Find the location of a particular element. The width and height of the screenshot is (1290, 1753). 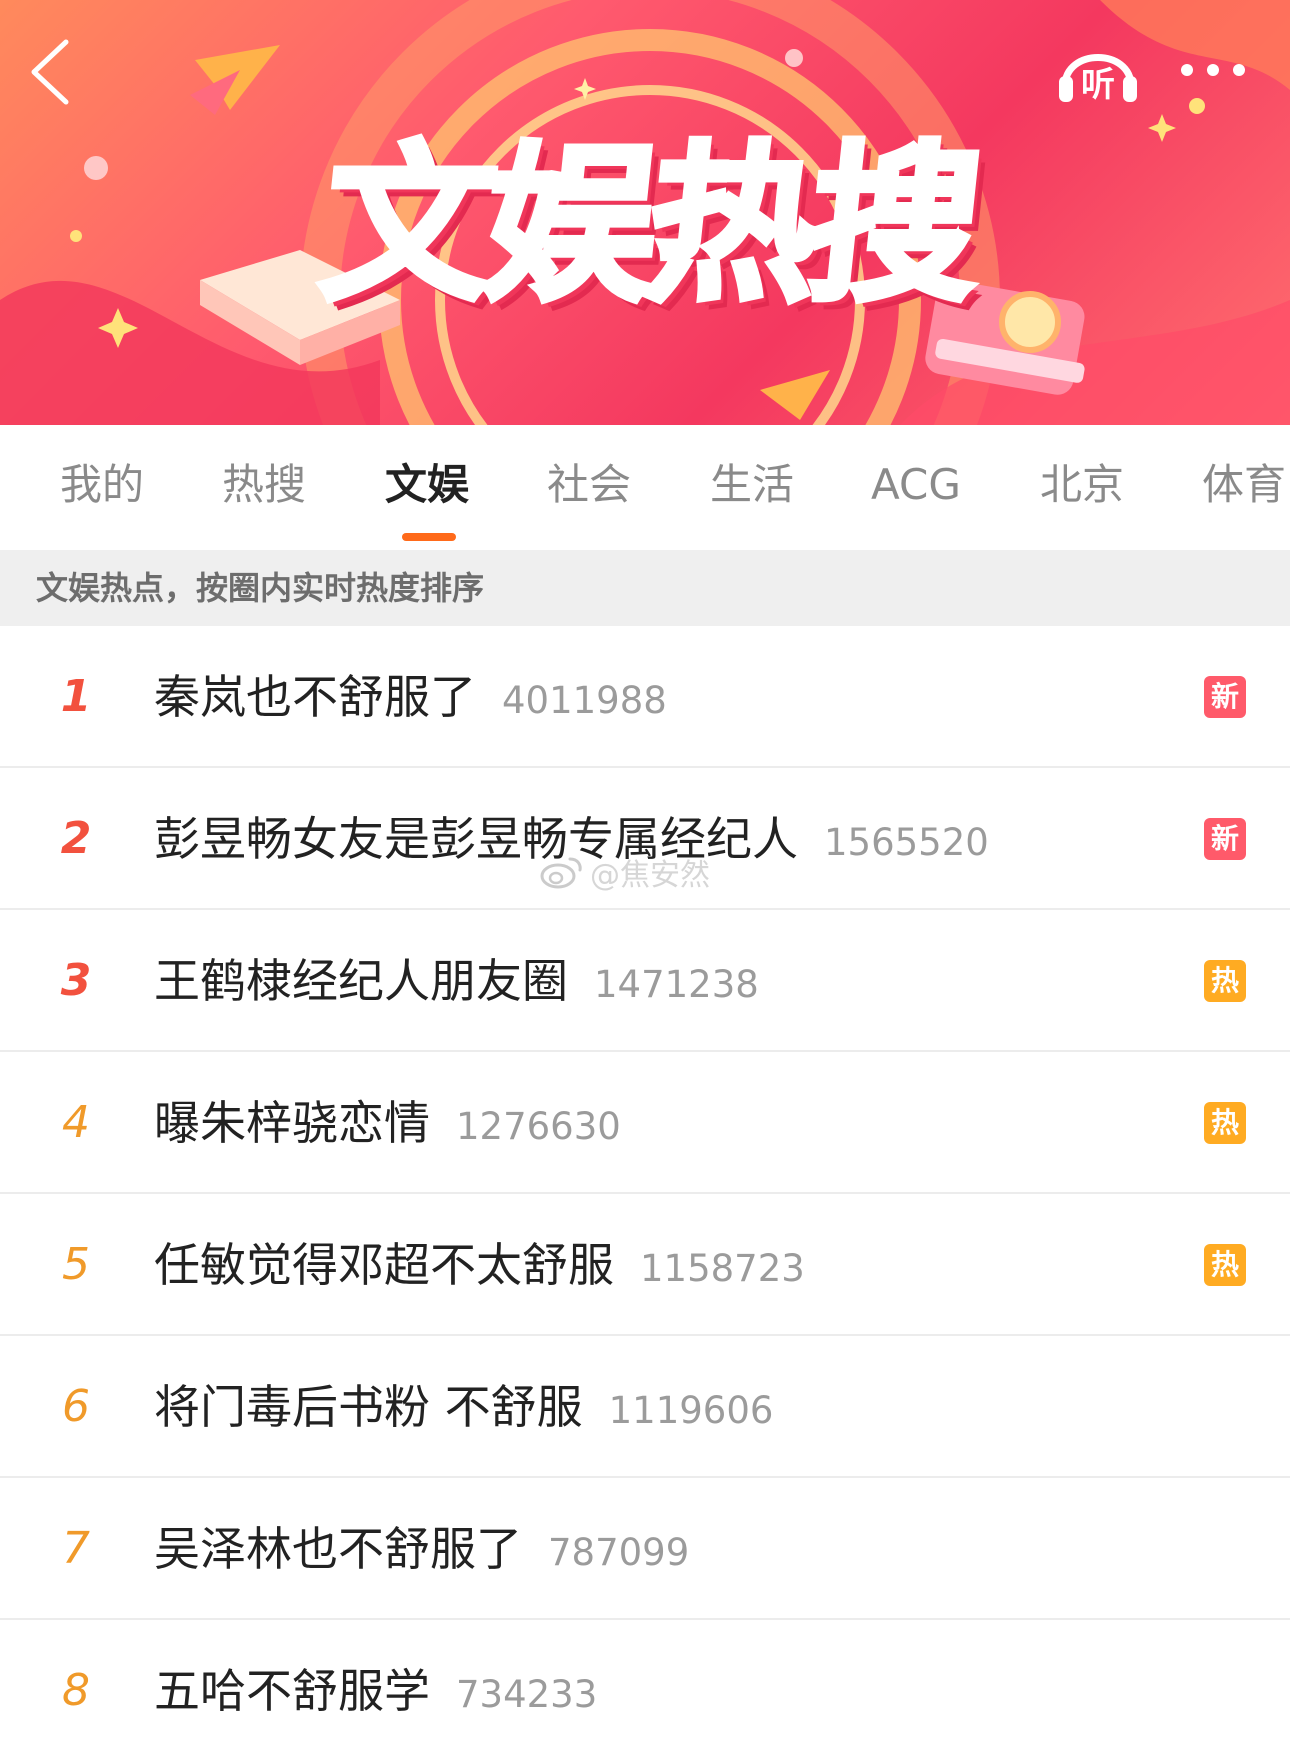

list-item: 3 王鹤棣经纪人朋友圈 1471238 热 is located at coordinates (645, 981).